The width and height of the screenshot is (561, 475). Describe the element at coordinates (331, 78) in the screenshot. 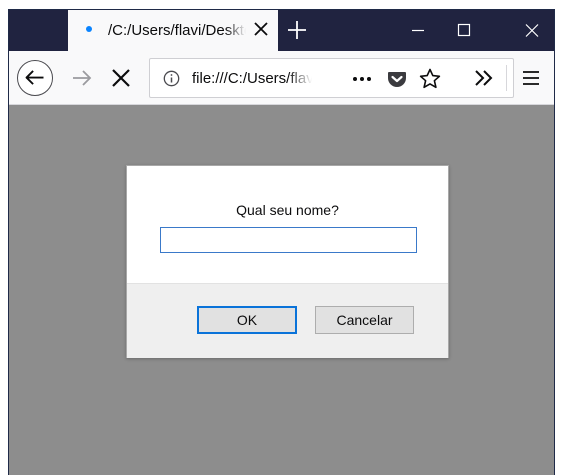

I see `url-bar: file:///C:/Users/flavi/Desktop` at that location.